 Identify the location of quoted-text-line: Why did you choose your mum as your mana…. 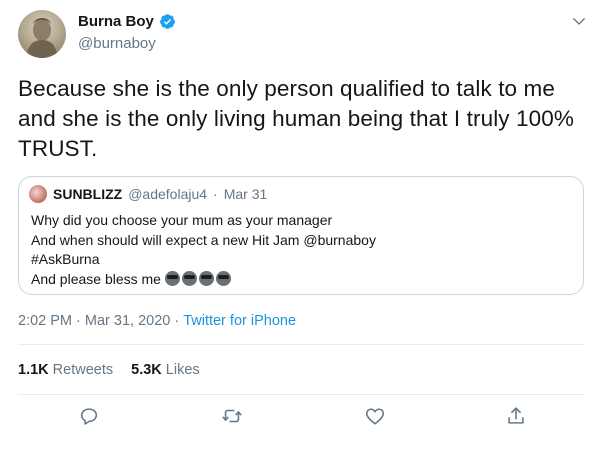
(182, 220).